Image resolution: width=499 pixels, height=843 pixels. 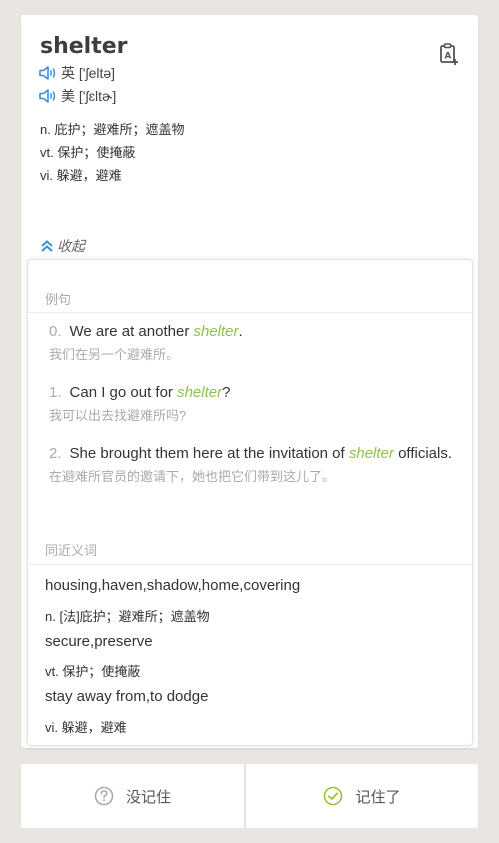 What do you see at coordinates (58, 299) in the screenshot?
I see `examples-title: 例句` at bounding box center [58, 299].